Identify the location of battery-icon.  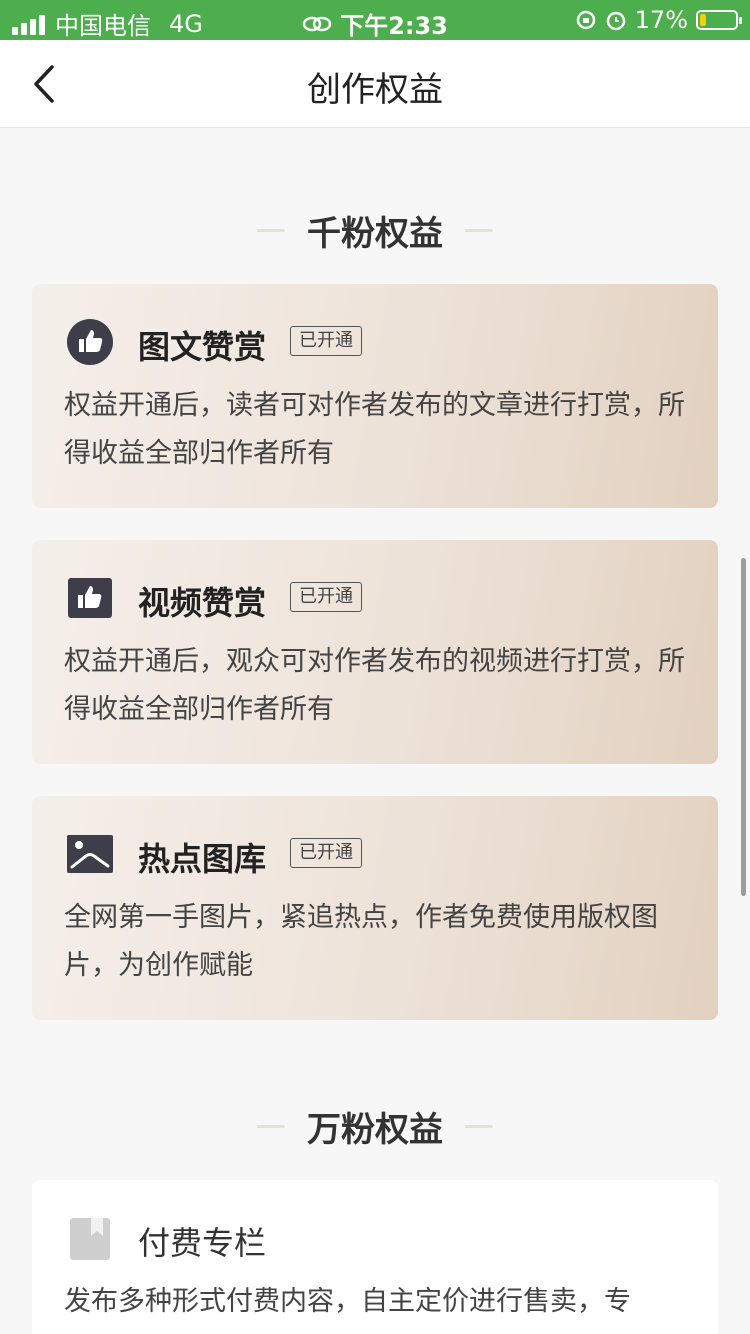
(719, 20).